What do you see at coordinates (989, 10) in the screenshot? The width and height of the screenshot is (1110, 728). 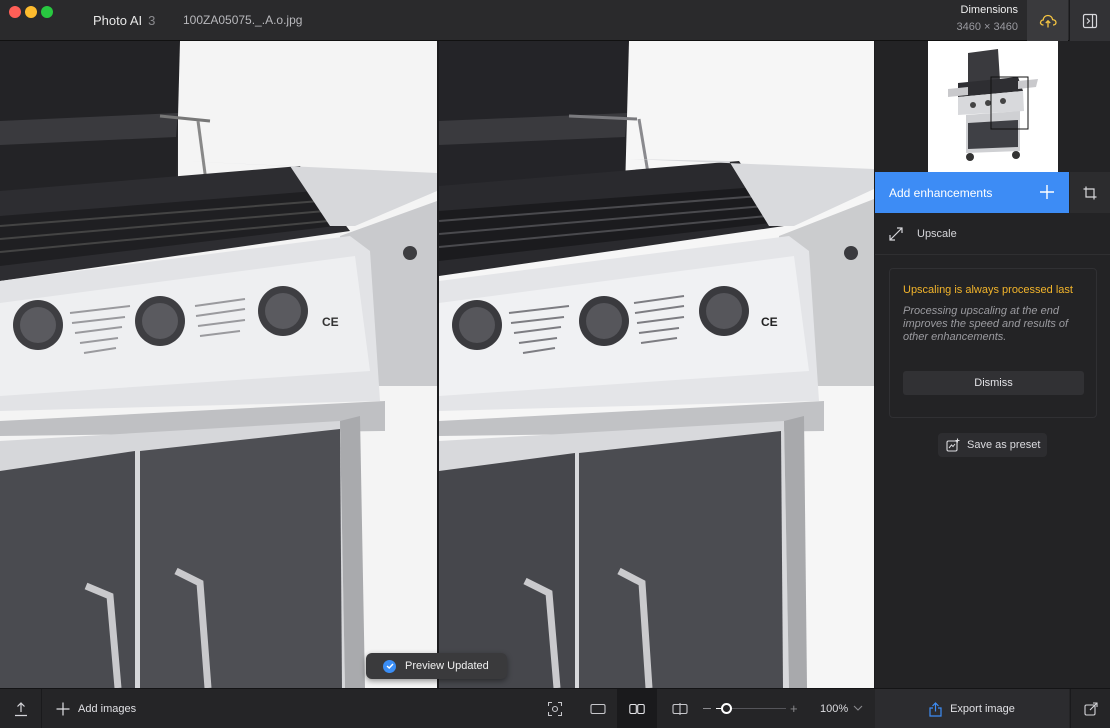 I see `dimensions-label: Dimensions` at bounding box center [989, 10].